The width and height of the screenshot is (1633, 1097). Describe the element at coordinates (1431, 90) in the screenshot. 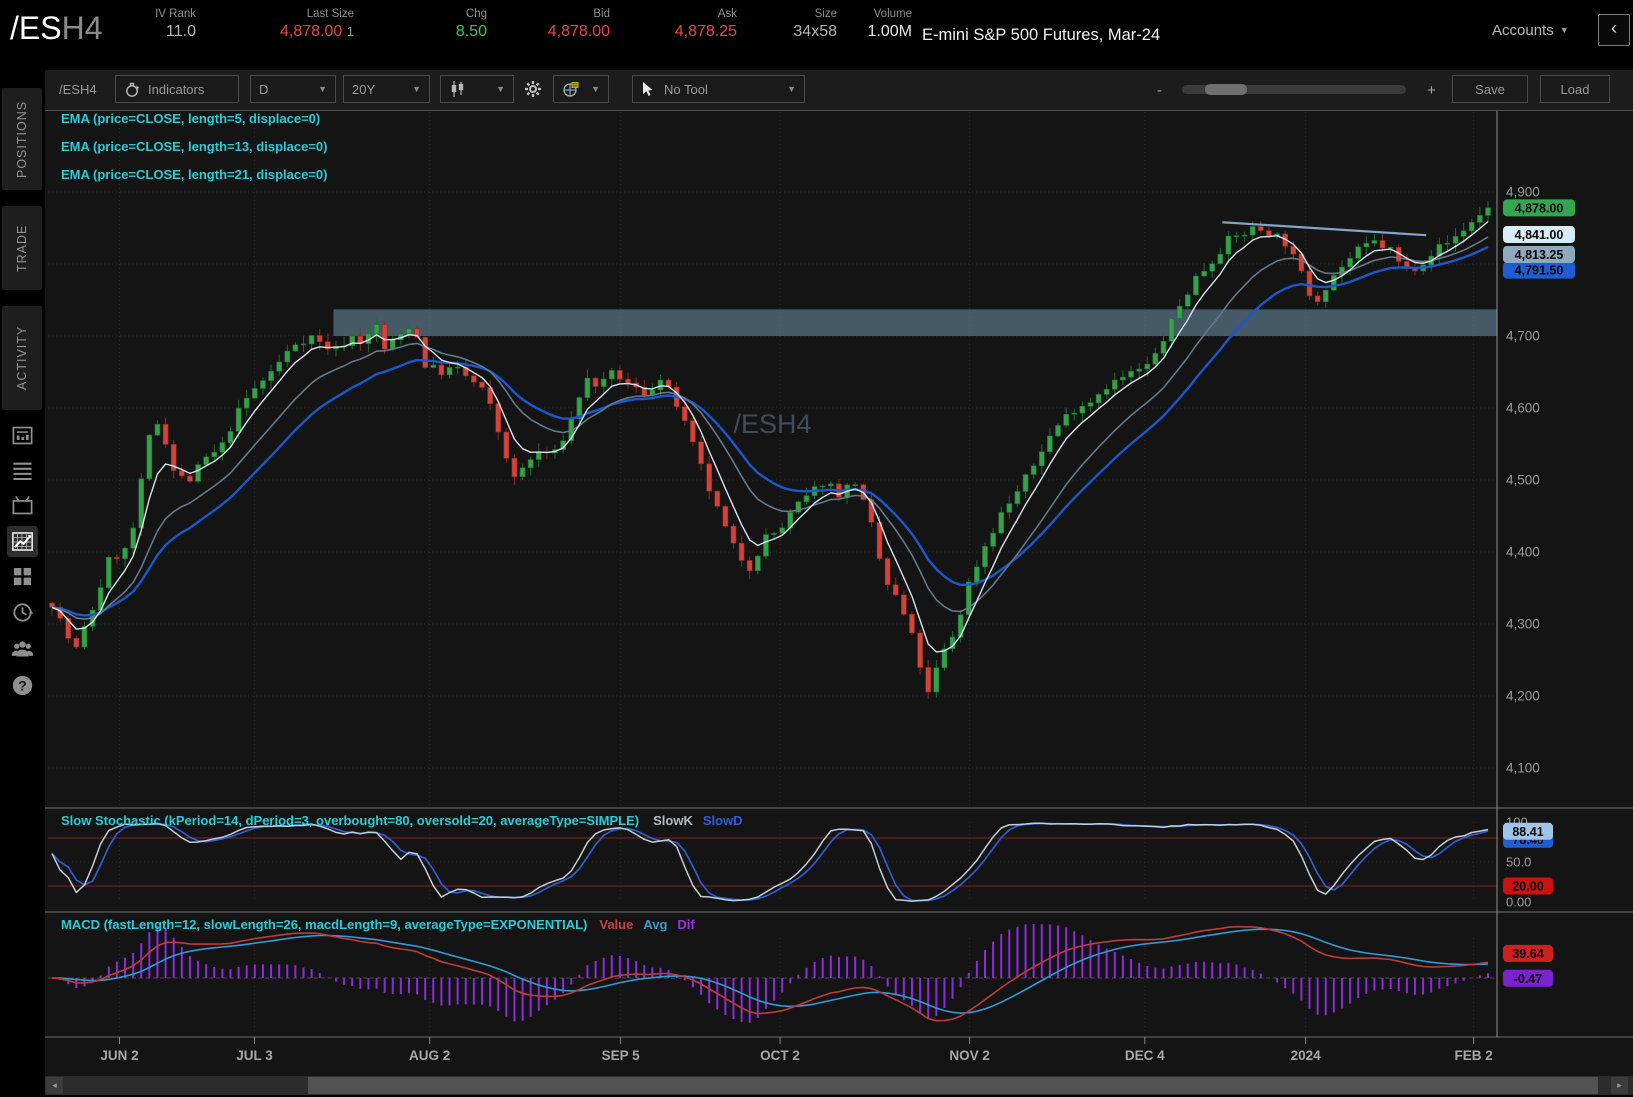

I see `zoom-in-button: +` at that location.